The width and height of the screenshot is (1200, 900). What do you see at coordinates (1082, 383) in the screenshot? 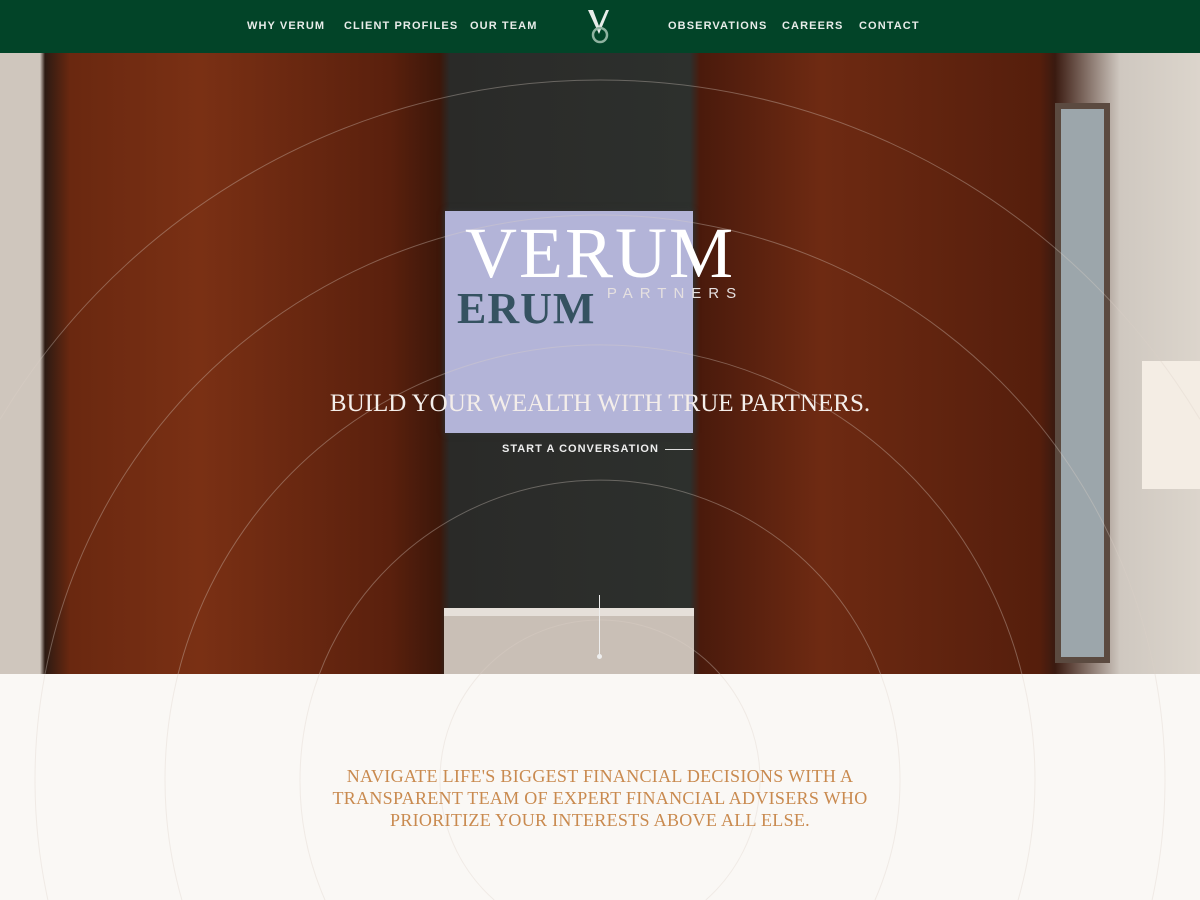
I see `door` at bounding box center [1082, 383].